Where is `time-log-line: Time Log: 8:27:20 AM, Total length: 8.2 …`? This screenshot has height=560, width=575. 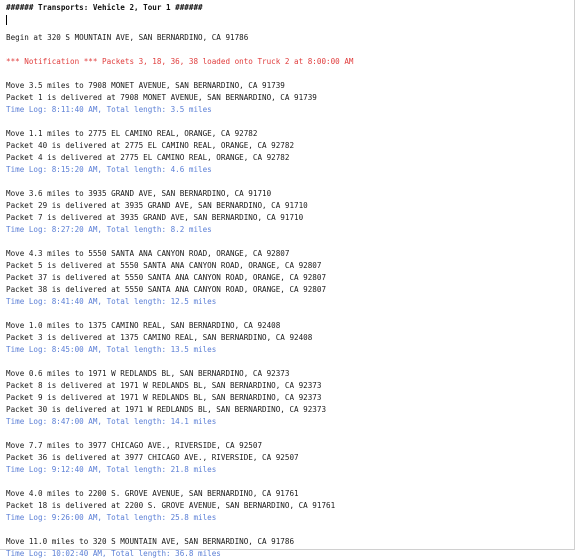
time-log-line: Time Log: 8:27:20 AM, Total length: 8.2 … is located at coordinates (109, 229).